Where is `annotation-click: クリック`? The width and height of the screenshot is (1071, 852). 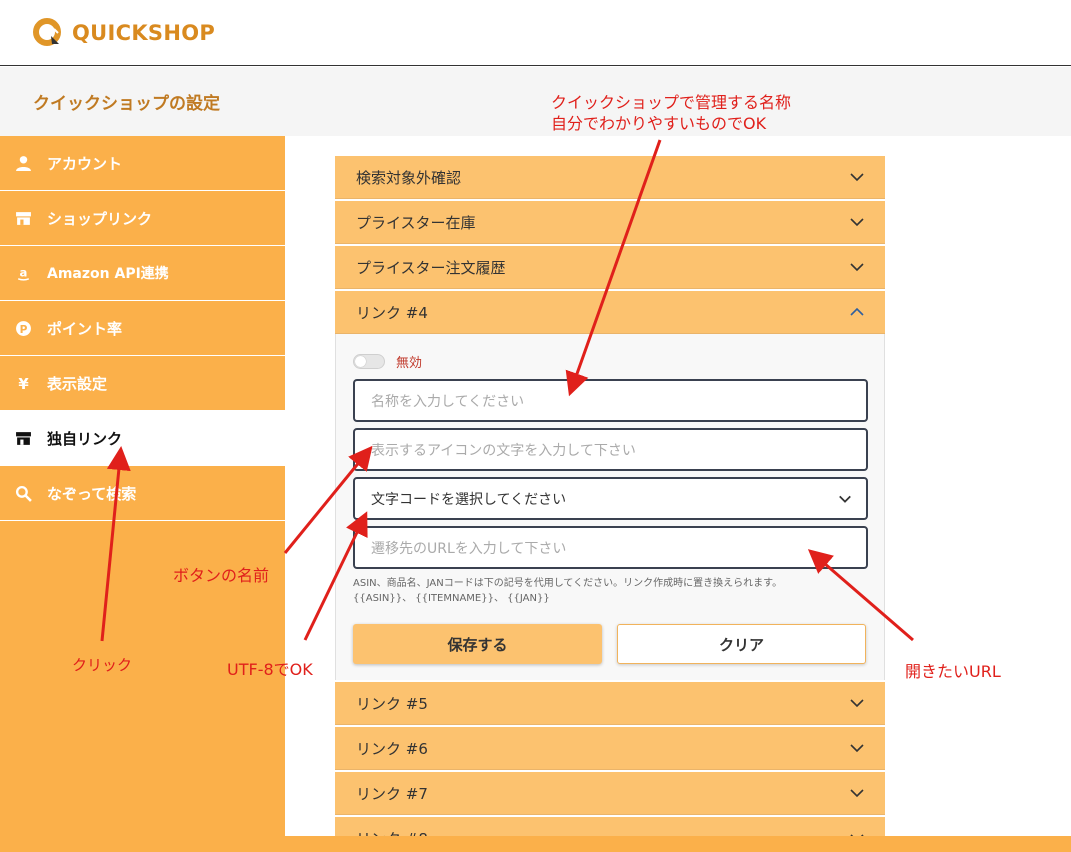
annotation-click: クリック is located at coordinates (102, 665).